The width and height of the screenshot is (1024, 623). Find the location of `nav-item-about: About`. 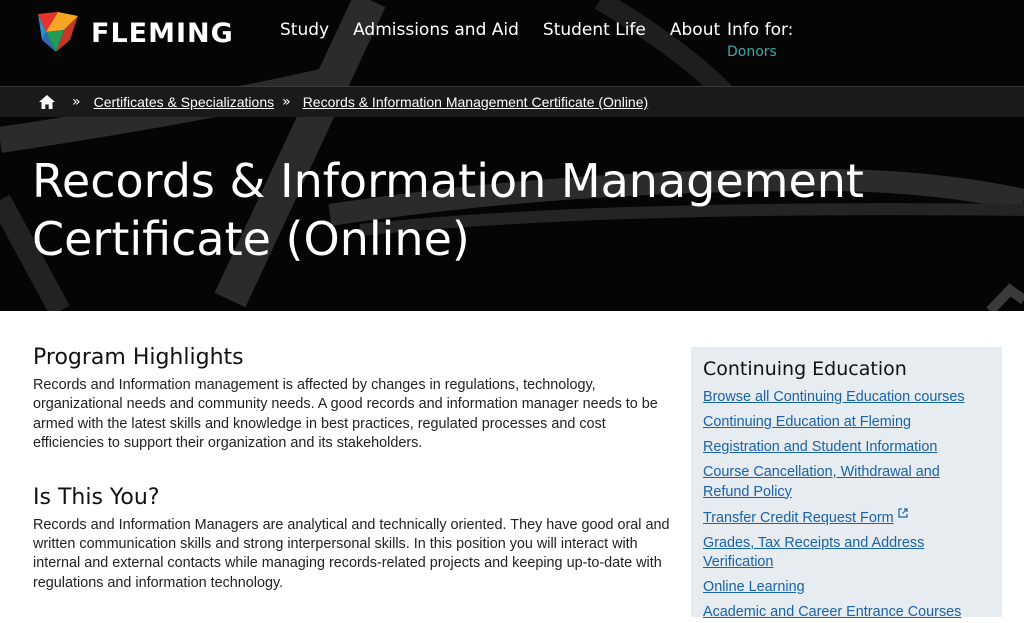

nav-item-about: About is located at coordinates (695, 30).